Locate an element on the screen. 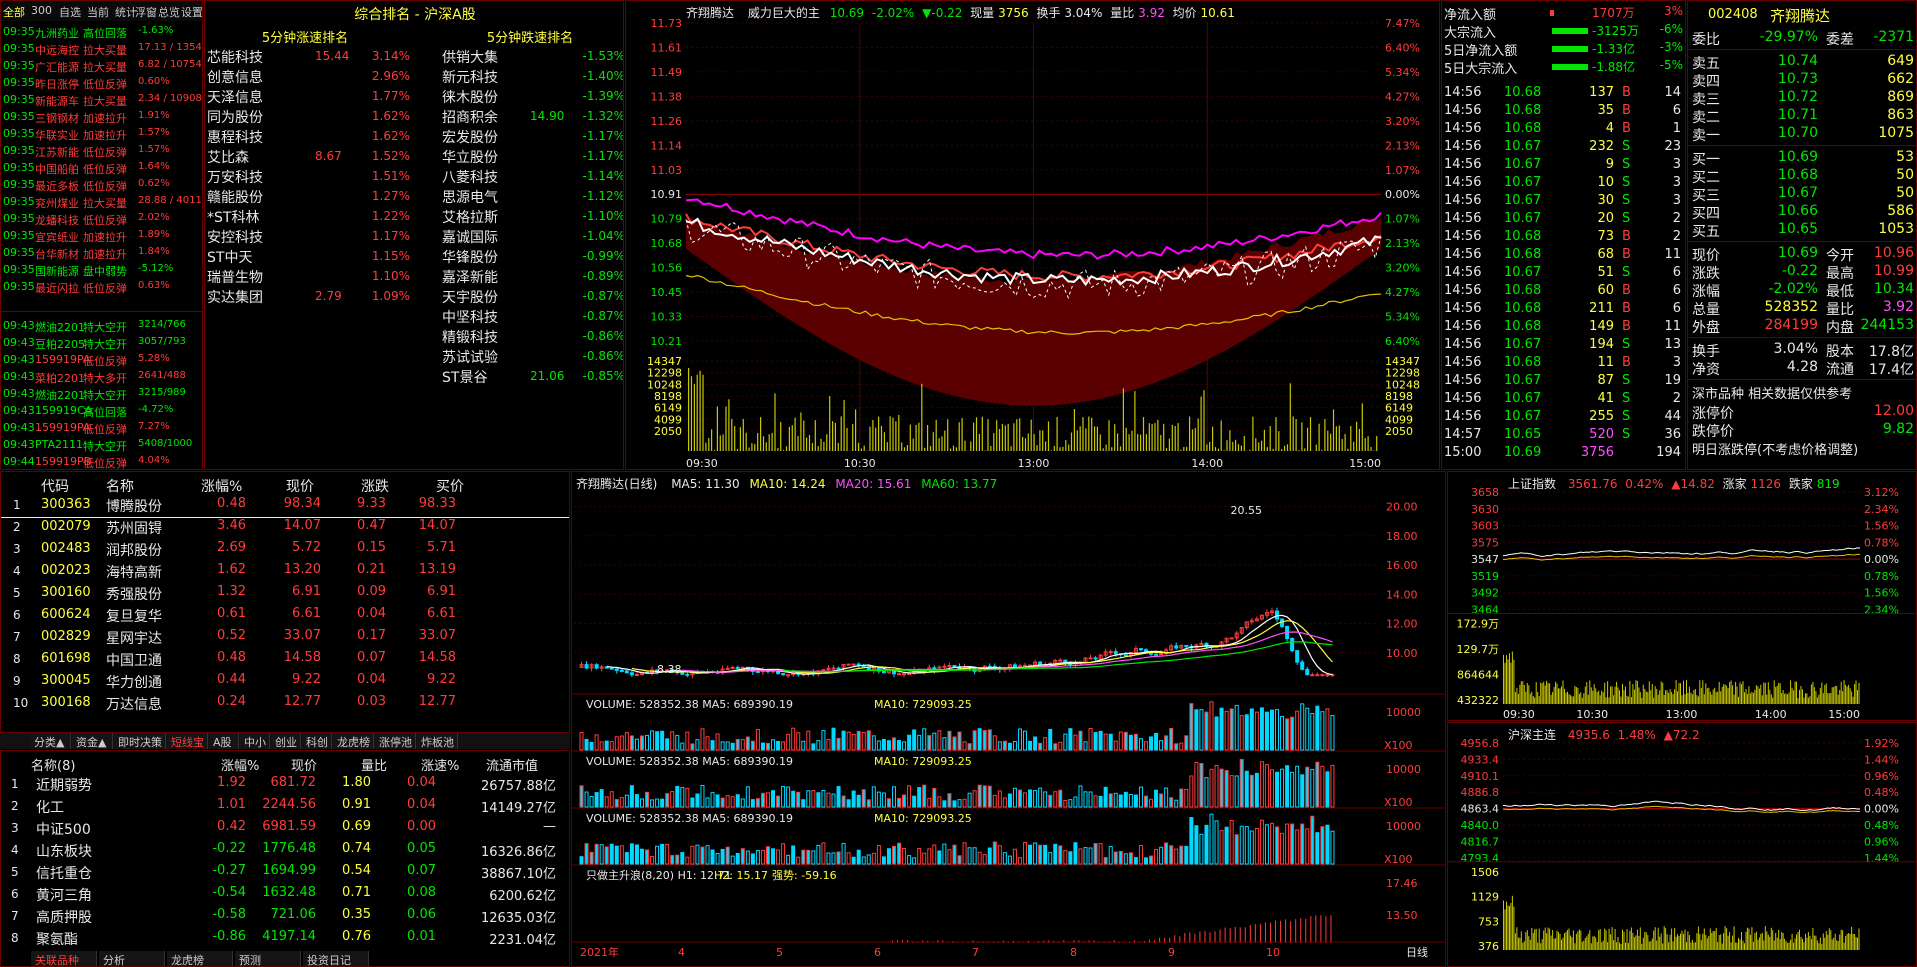  rank-down-row: 艾格拉斯 -1.10% is located at coordinates (531, 217).